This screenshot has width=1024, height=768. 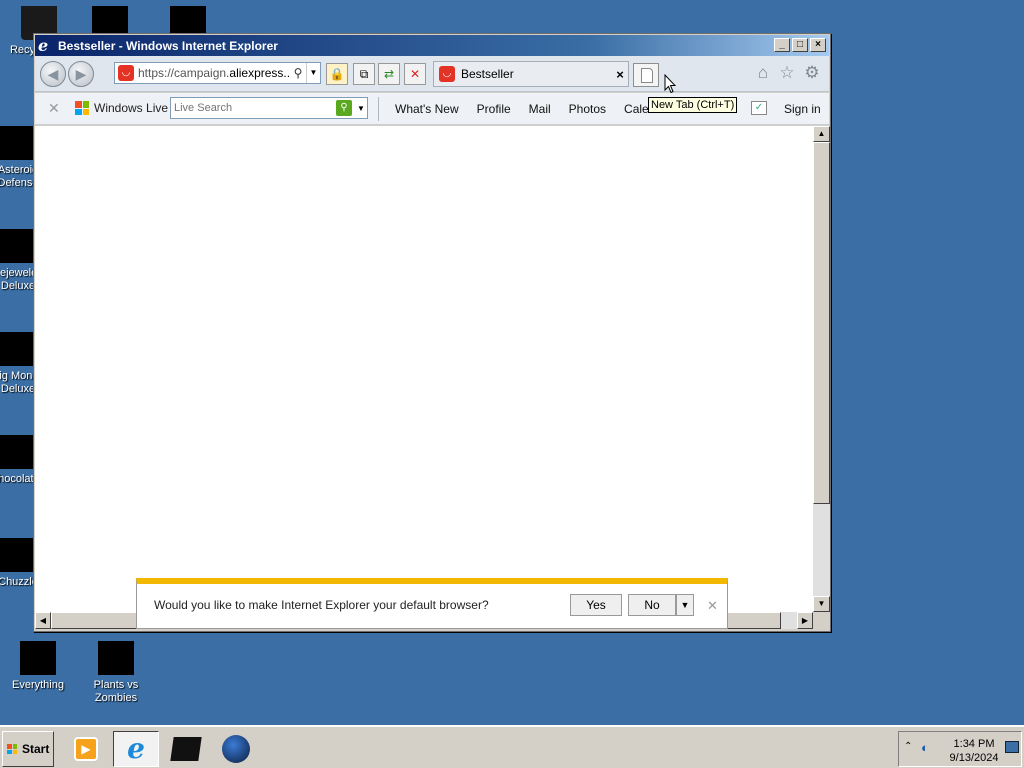 I want to click on media-player-icon: ▶, so click(x=86, y=749).